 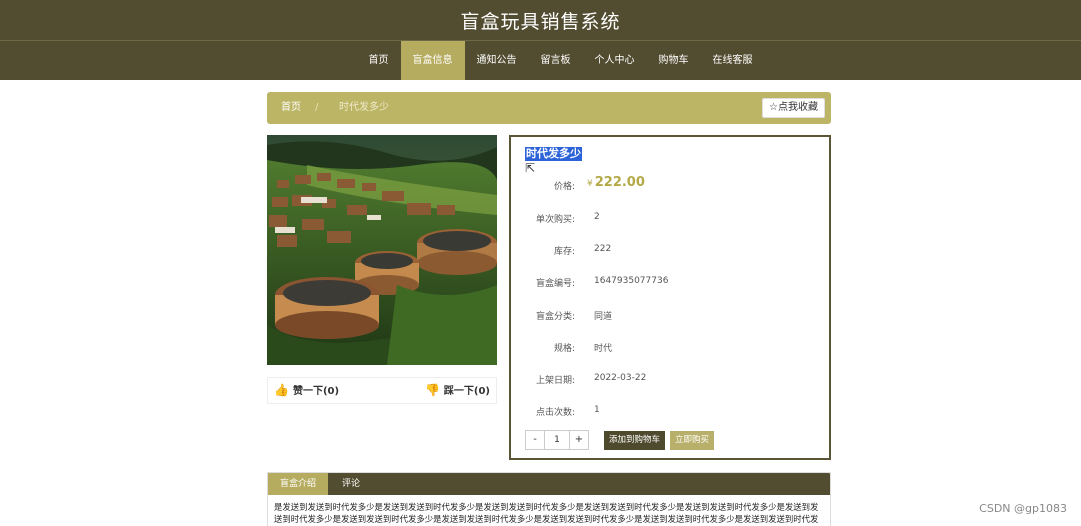 What do you see at coordinates (590, 184) in the screenshot?
I see `currency-symbol: ¥` at bounding box center [590, 184].